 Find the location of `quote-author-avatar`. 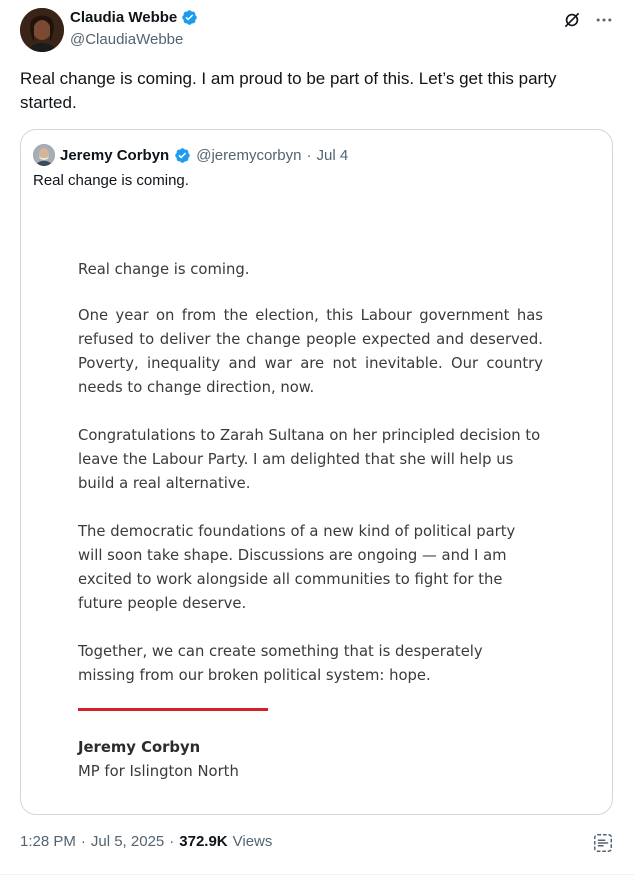

quote-author-avatar is located at coordinates (44, 155).